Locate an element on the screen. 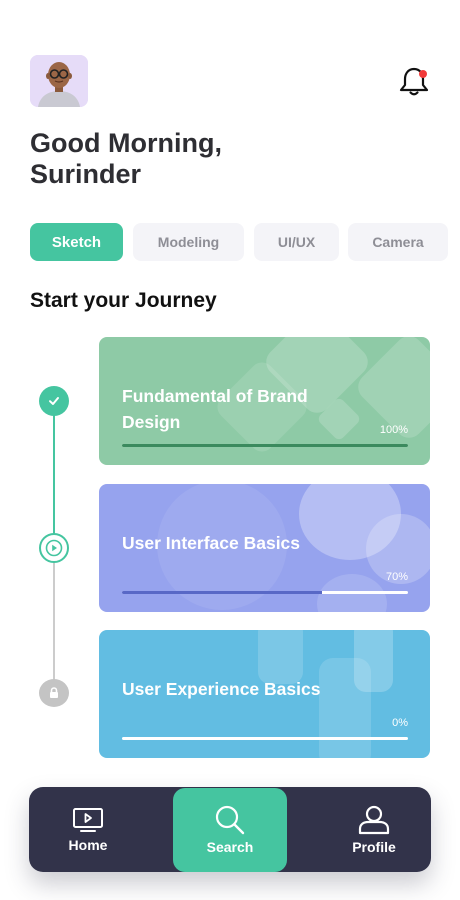  user-icon is located at coordinates (374, 819).